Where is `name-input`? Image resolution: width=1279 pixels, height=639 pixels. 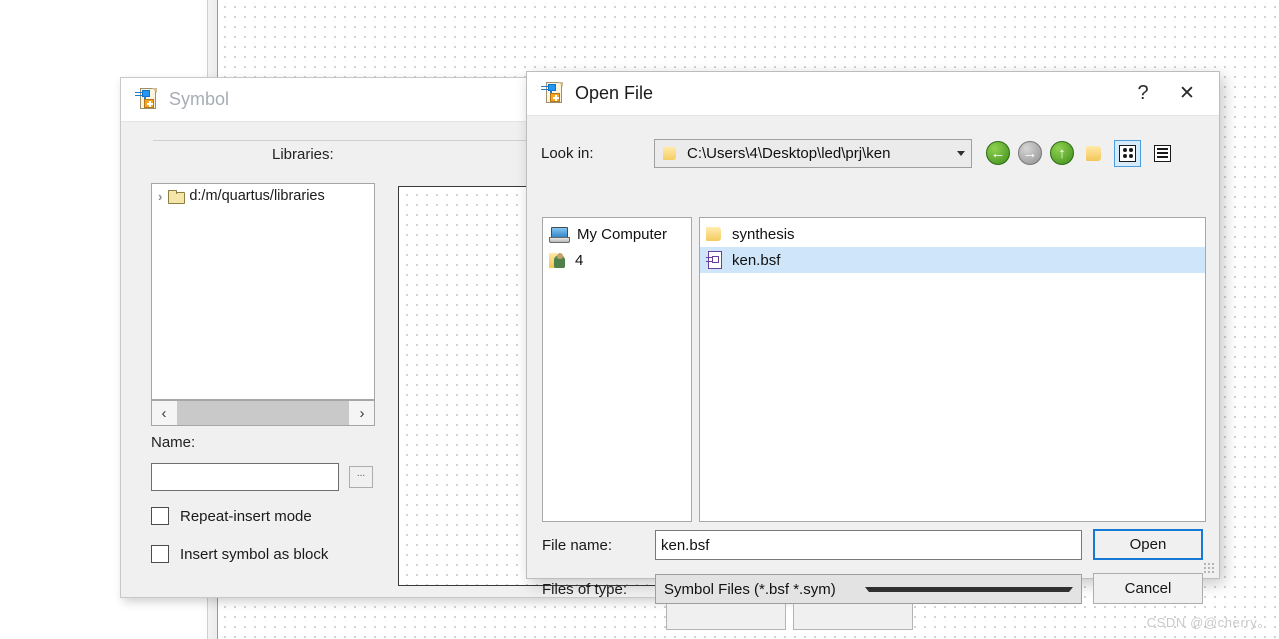 name-input is located at coordinates (245, 477).